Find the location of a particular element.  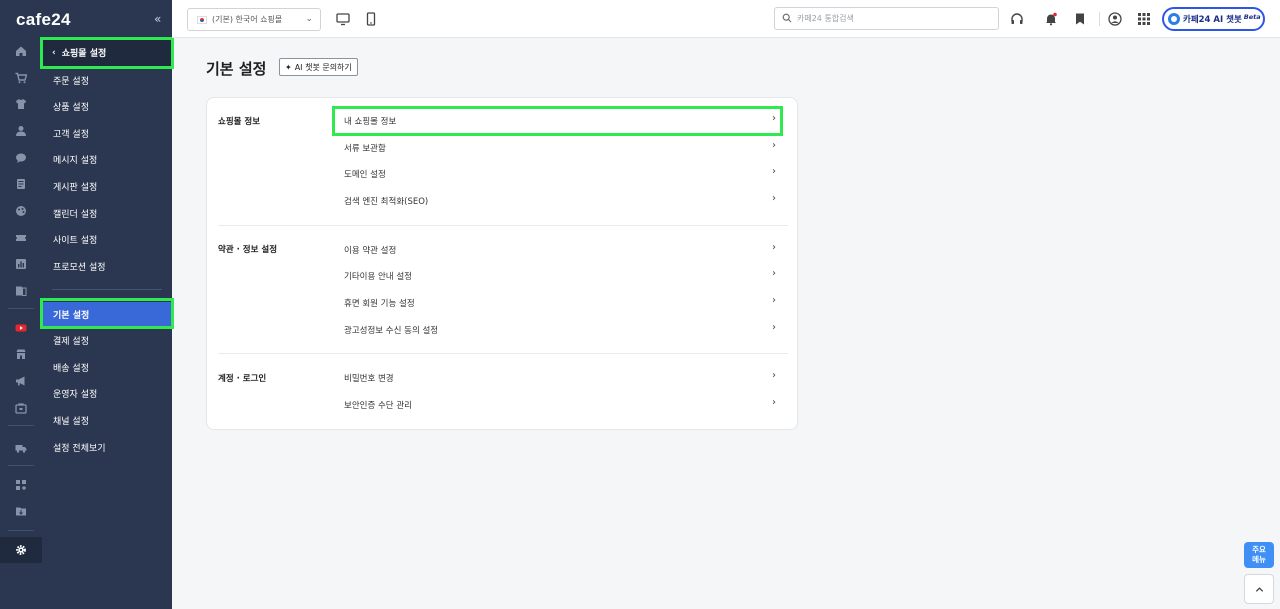

row-label: 도메인 설정 is located at coordinates (365, 175).